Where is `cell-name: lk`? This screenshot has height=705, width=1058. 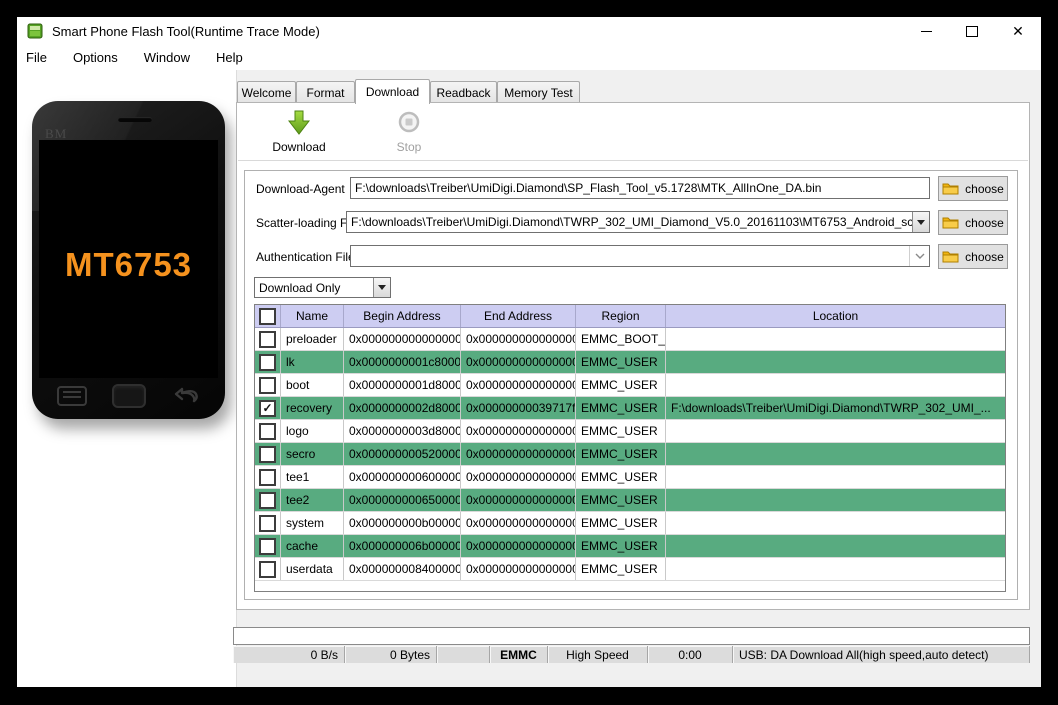
cell-name: lk is located at coordinates (312, 362).